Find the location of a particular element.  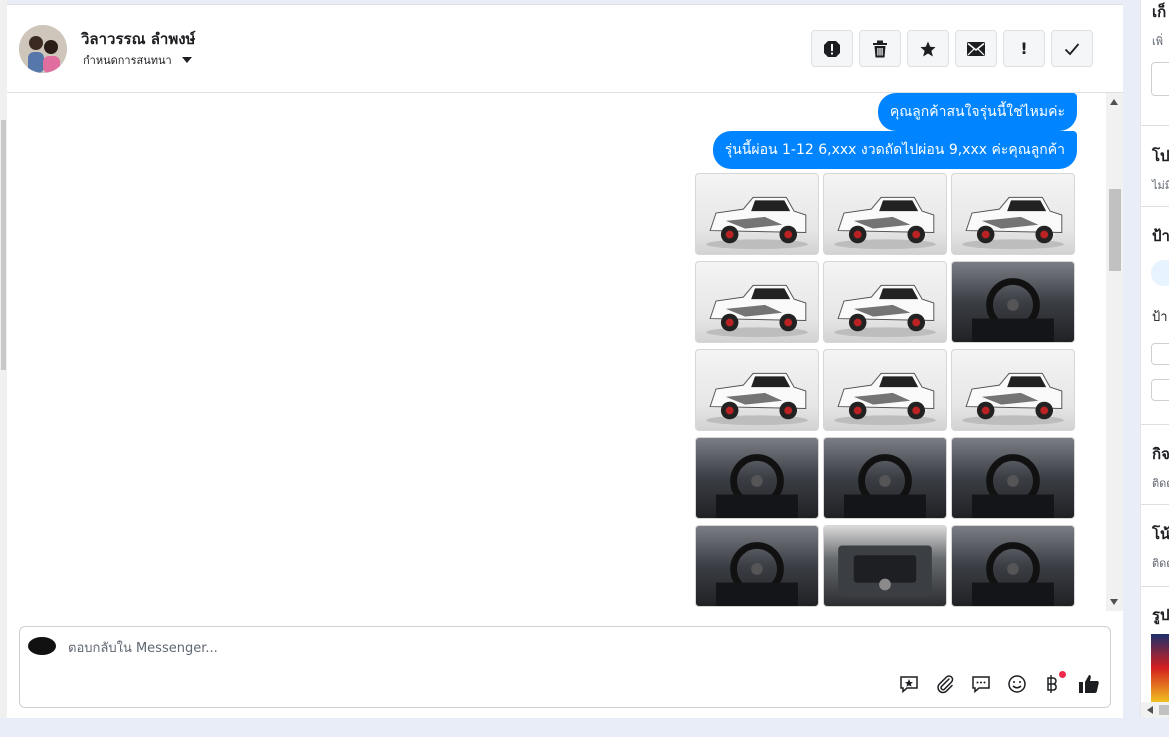

composer-tools is located at coordinates (999, 683).